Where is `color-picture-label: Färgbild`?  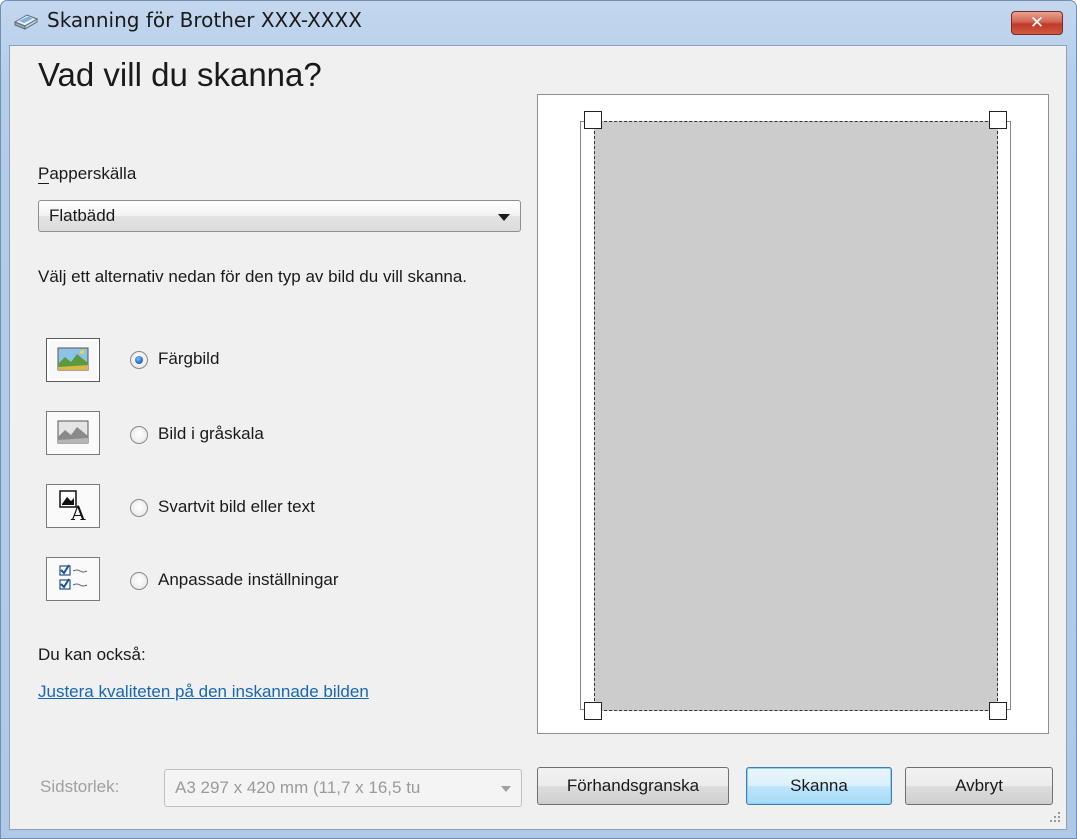 color-picture-label: Färgbild is located at coordinates (188, 359).